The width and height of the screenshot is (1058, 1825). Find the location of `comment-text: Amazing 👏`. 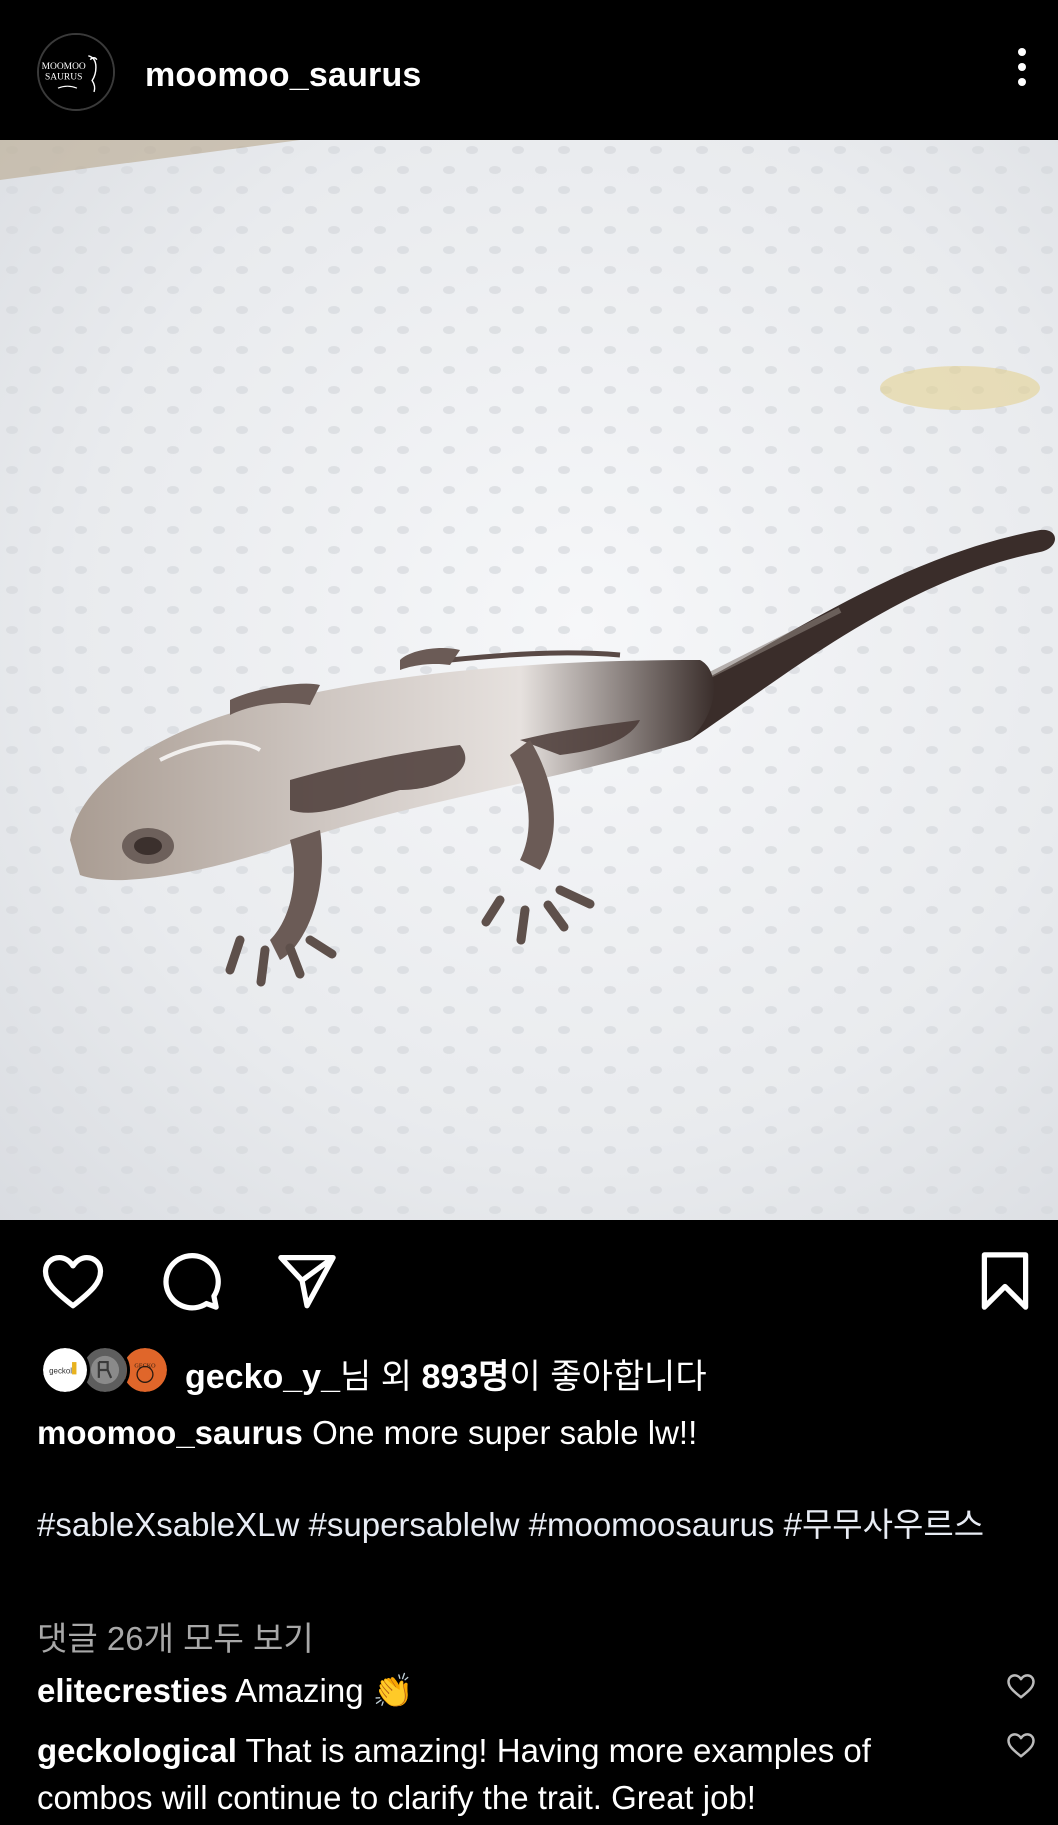

comment-text: Amazing 👏 is located at coordinates (324, 1690).